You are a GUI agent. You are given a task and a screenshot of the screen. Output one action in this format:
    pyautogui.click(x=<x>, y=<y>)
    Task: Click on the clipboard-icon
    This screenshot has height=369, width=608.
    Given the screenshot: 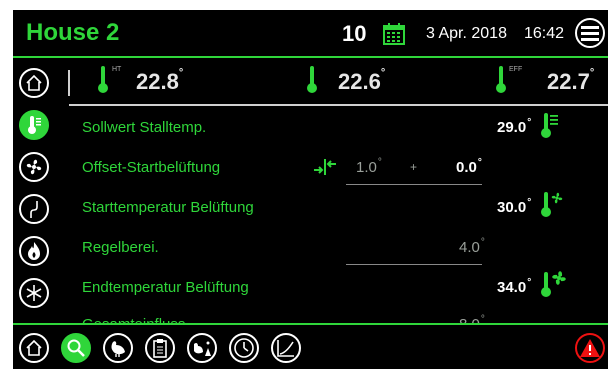 What is the action you would take?
    pyautogui.click(x=160, y=348)
    